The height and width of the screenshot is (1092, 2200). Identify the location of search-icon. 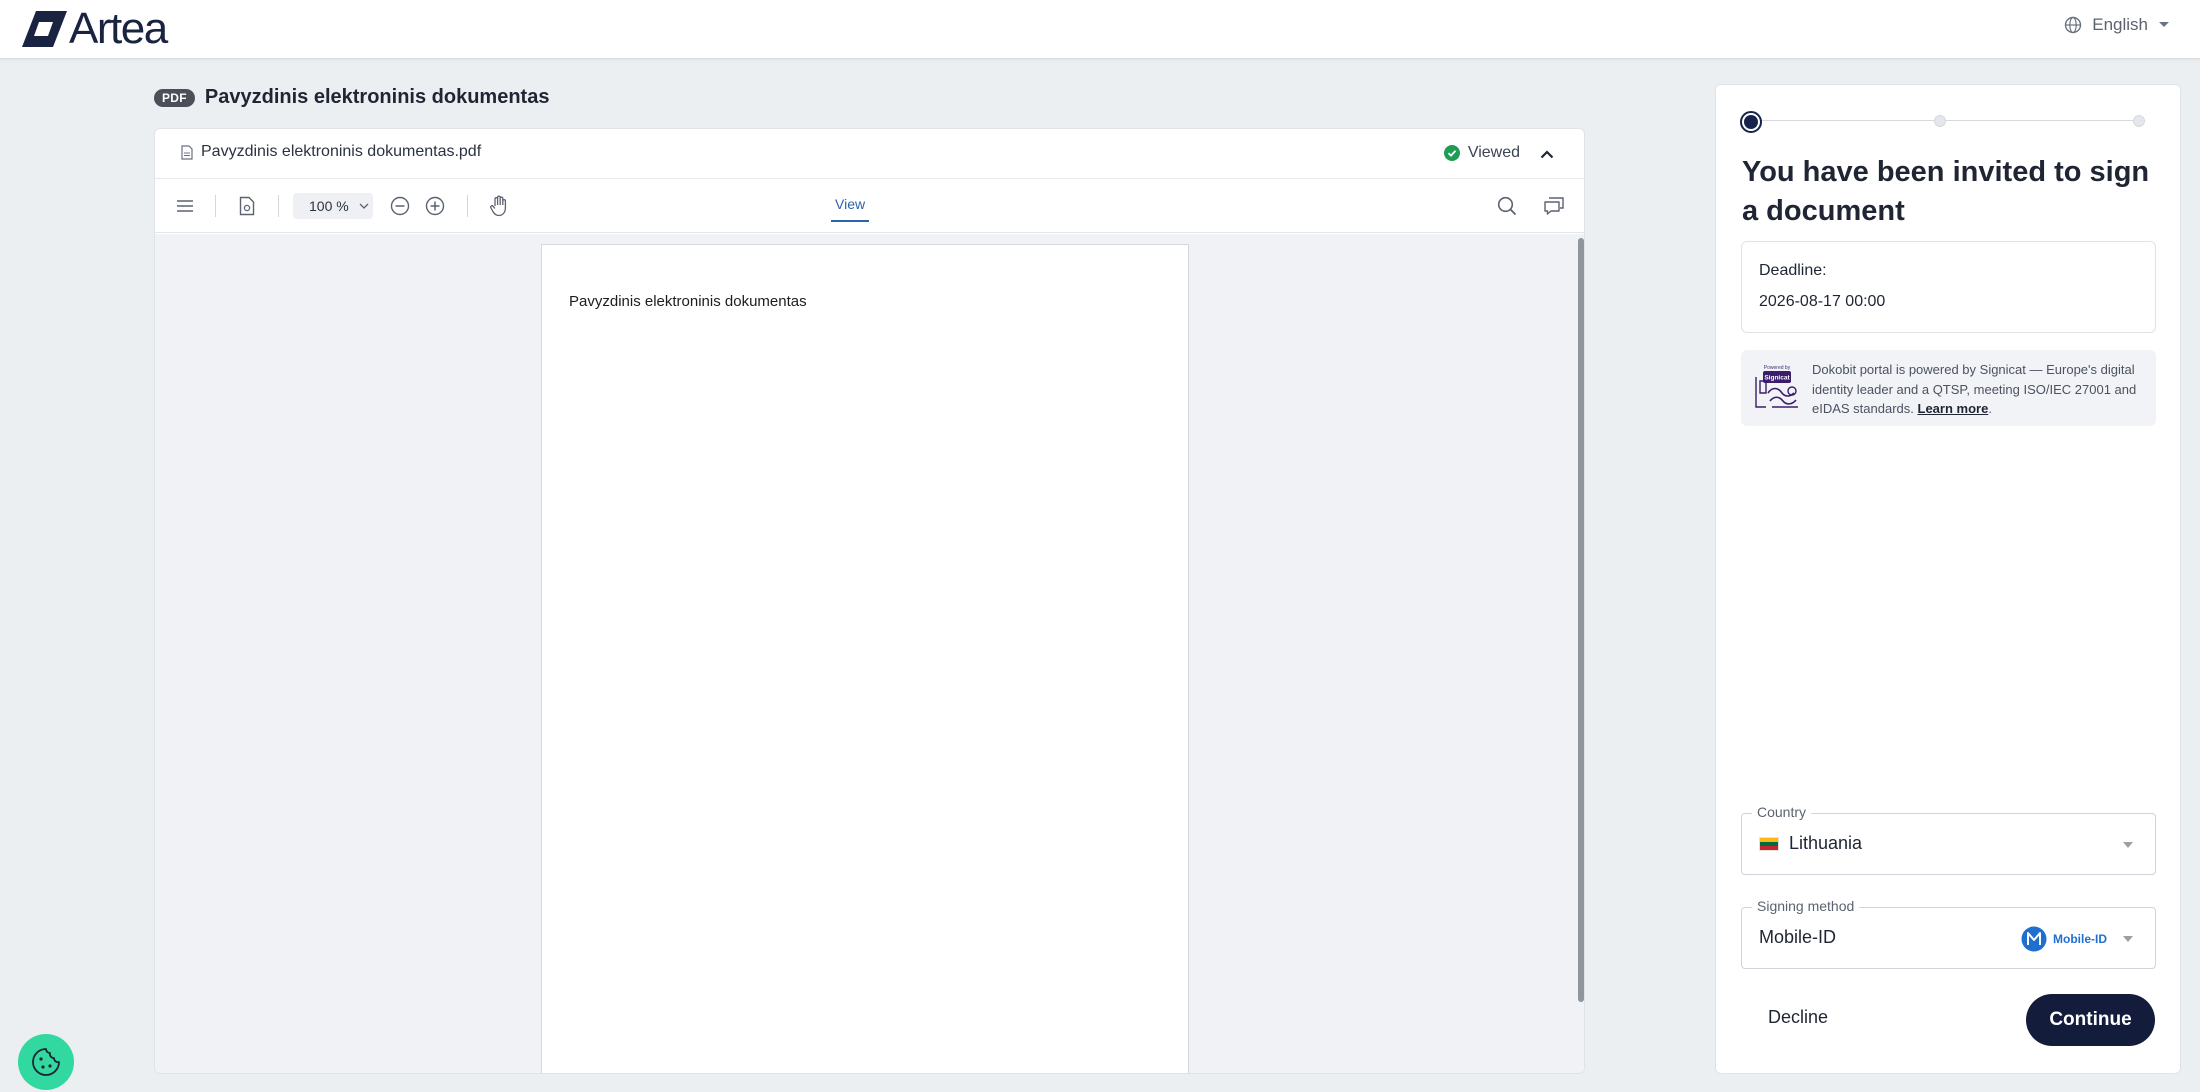
(1507, 206).